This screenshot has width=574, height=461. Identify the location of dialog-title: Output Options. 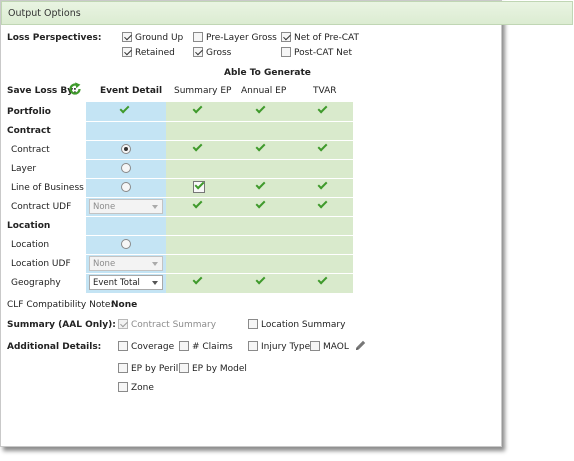
(44, 13).